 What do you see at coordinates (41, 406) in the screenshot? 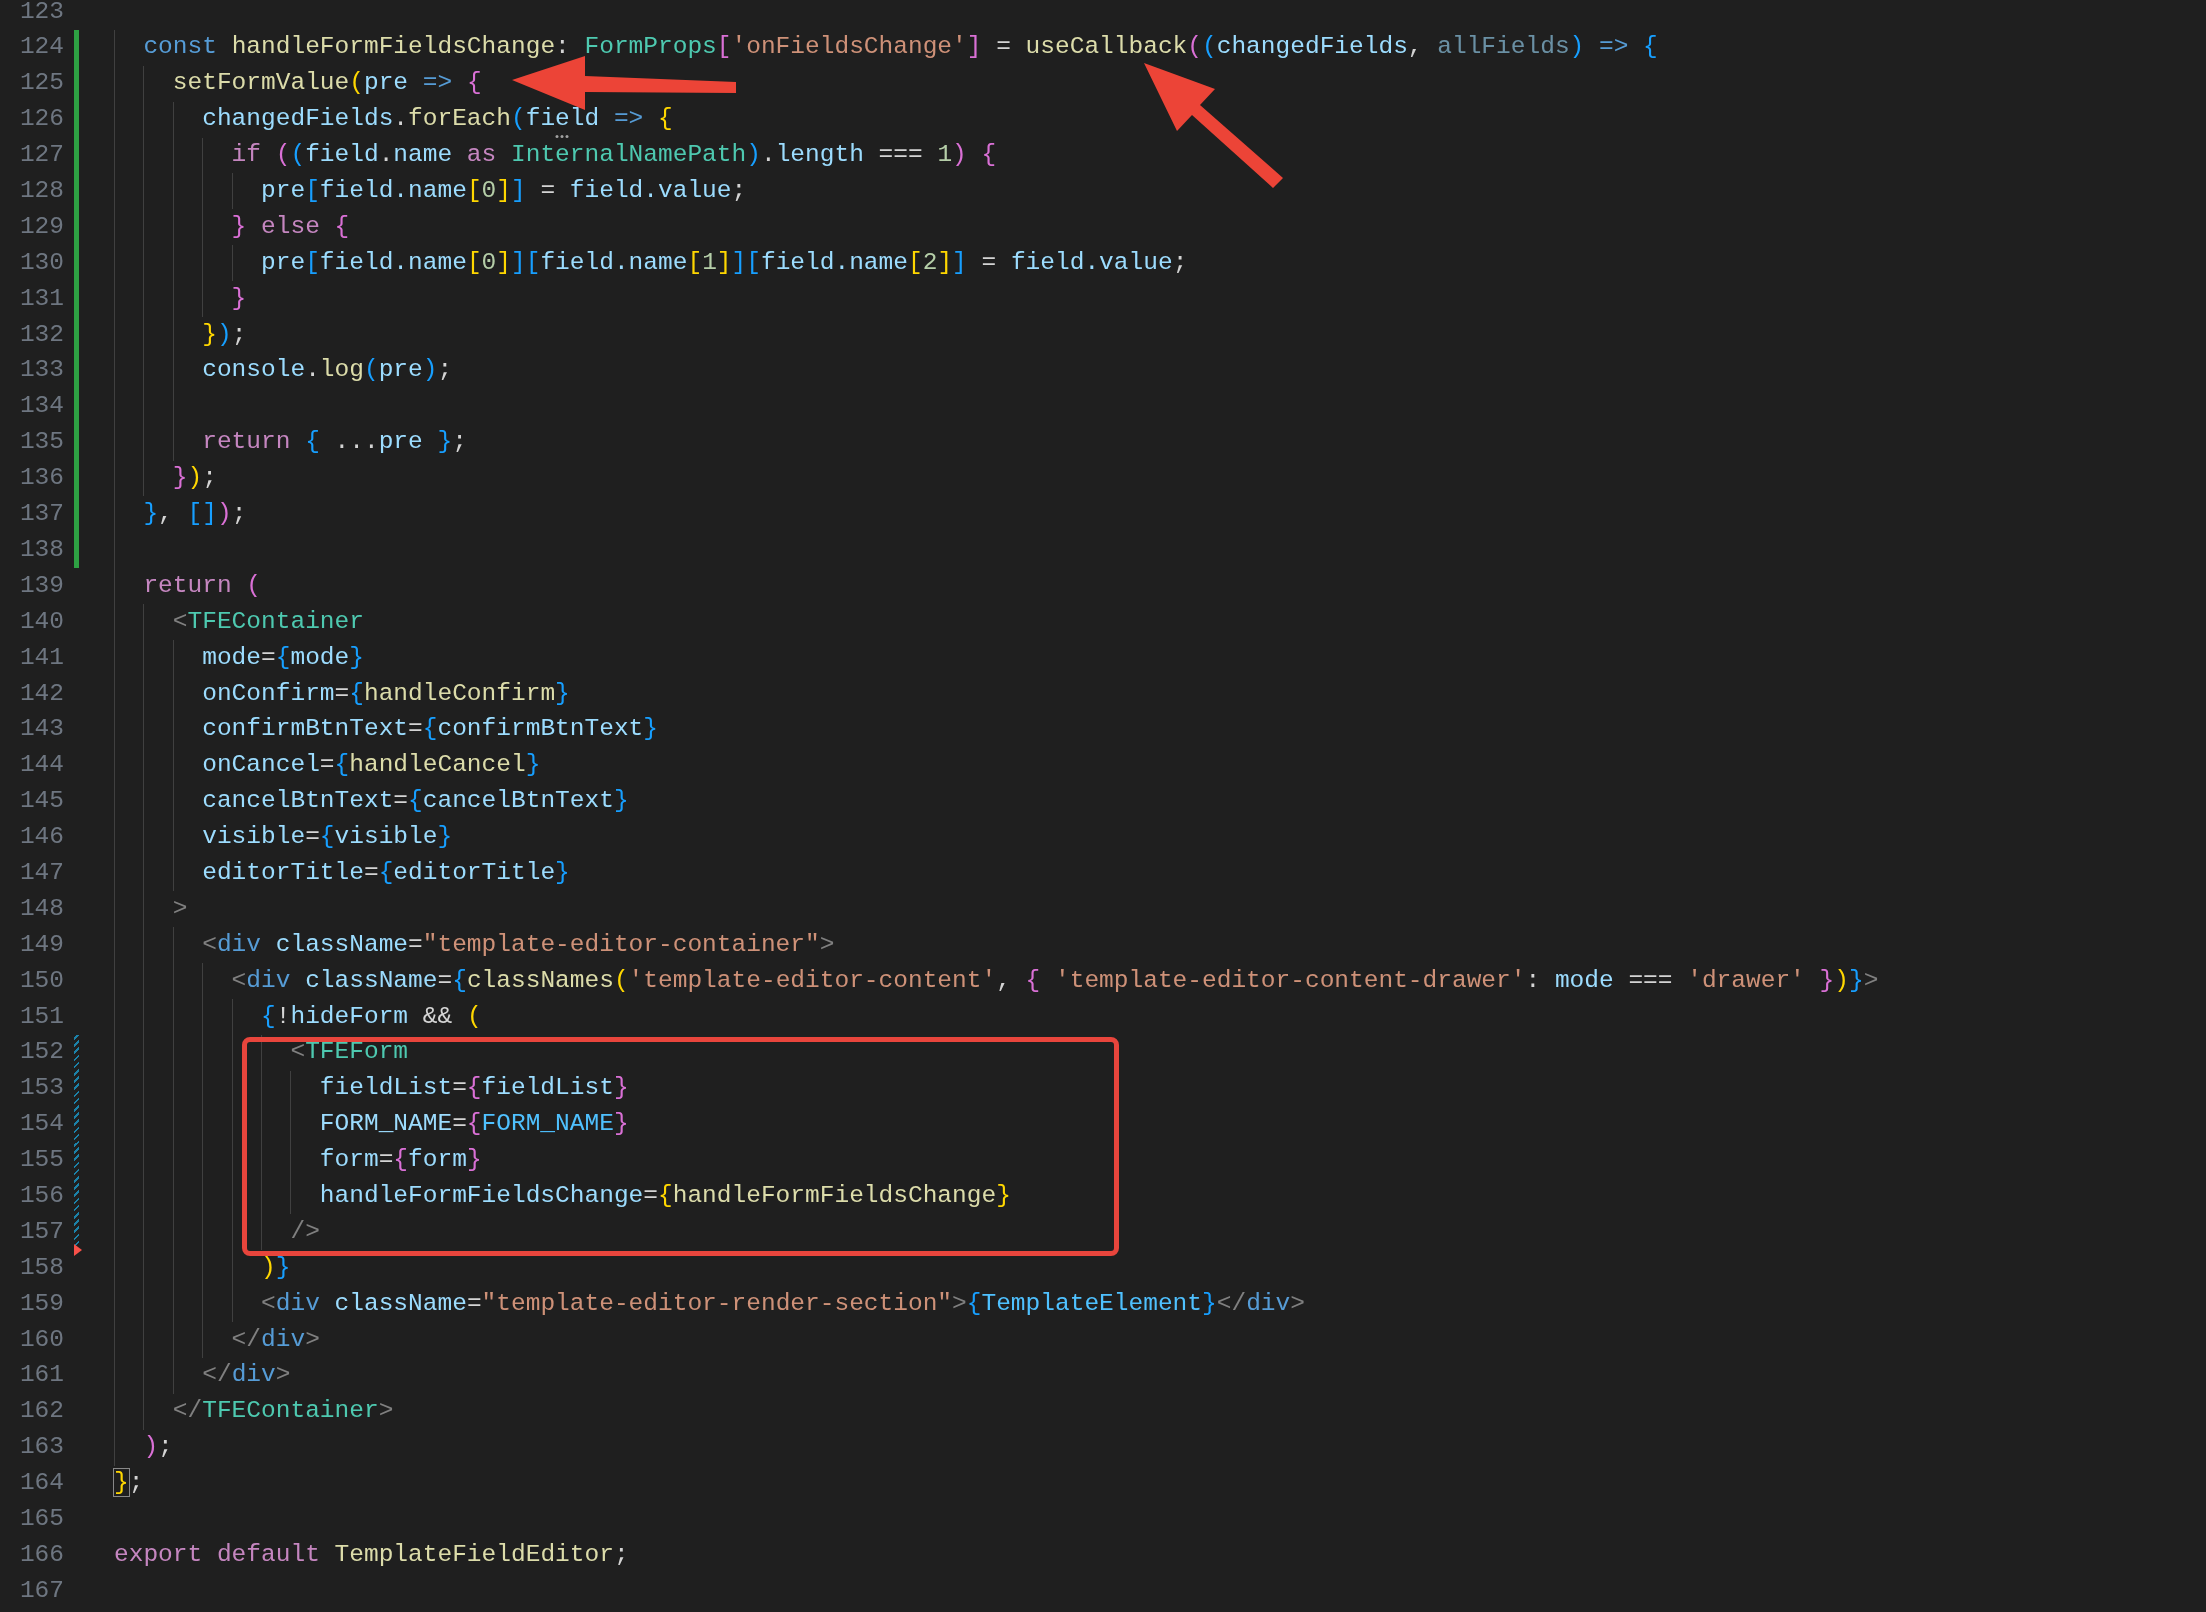
I see `line-number: 134` at bounding box center [41, 406].